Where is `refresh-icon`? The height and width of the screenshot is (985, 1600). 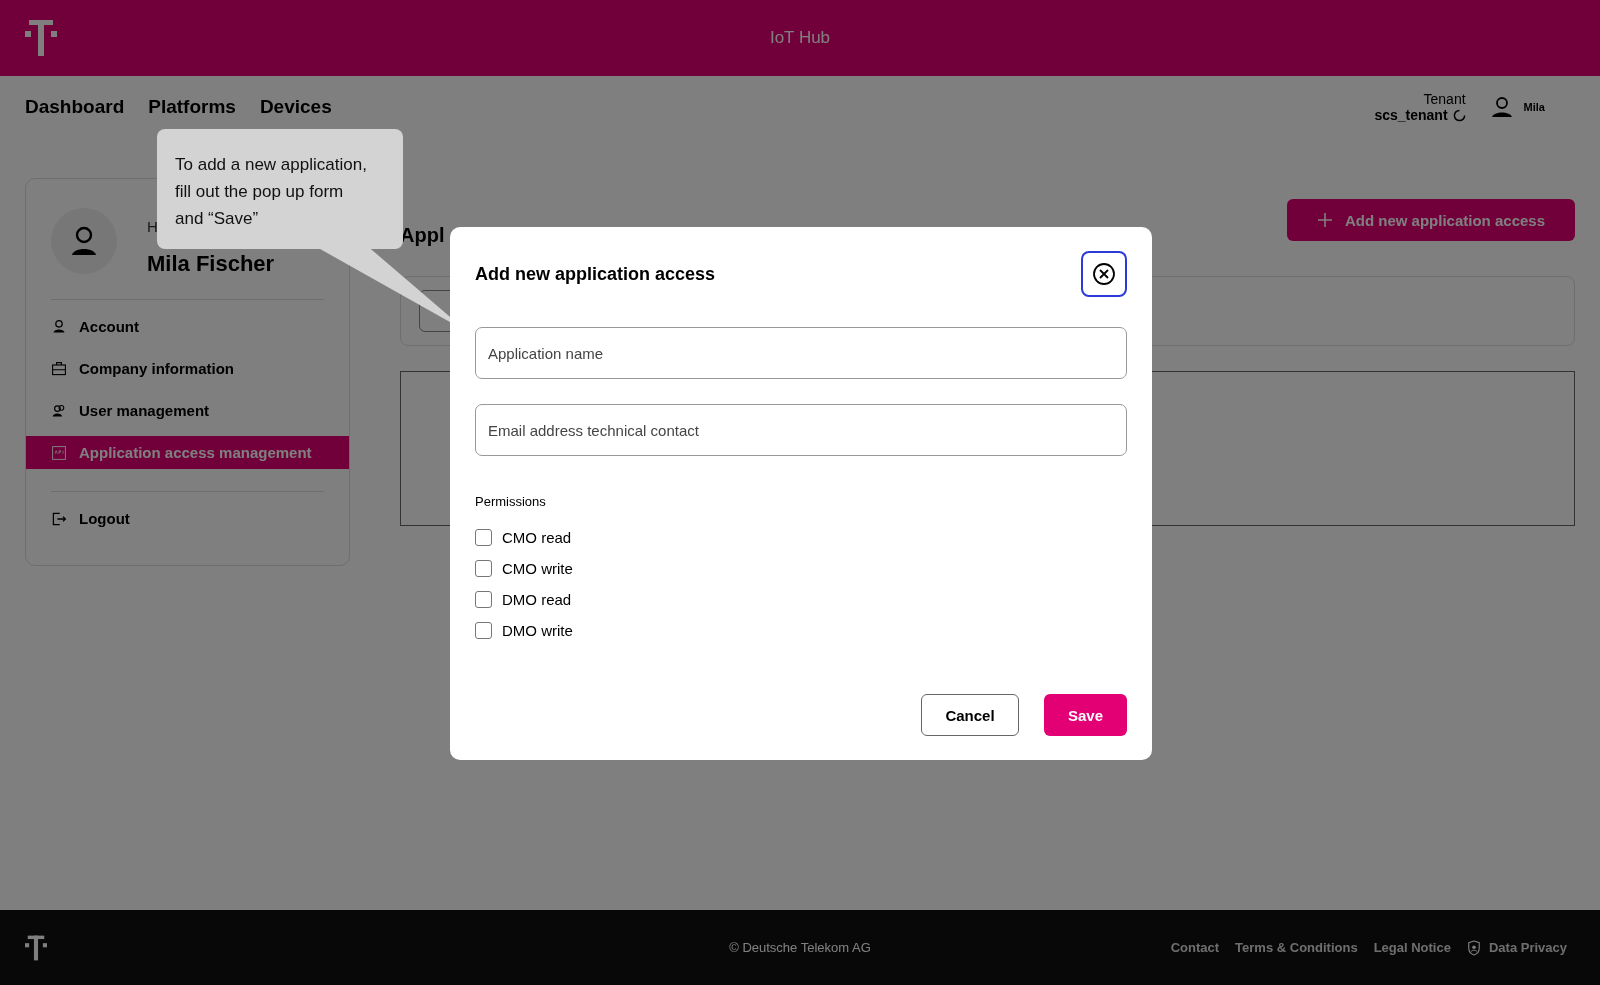
refresh-icon is located at coordinates (1459, 115).